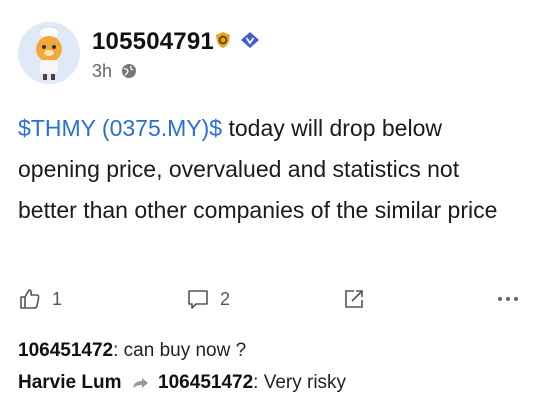  I want to click on share-icon, so click(354, 299).